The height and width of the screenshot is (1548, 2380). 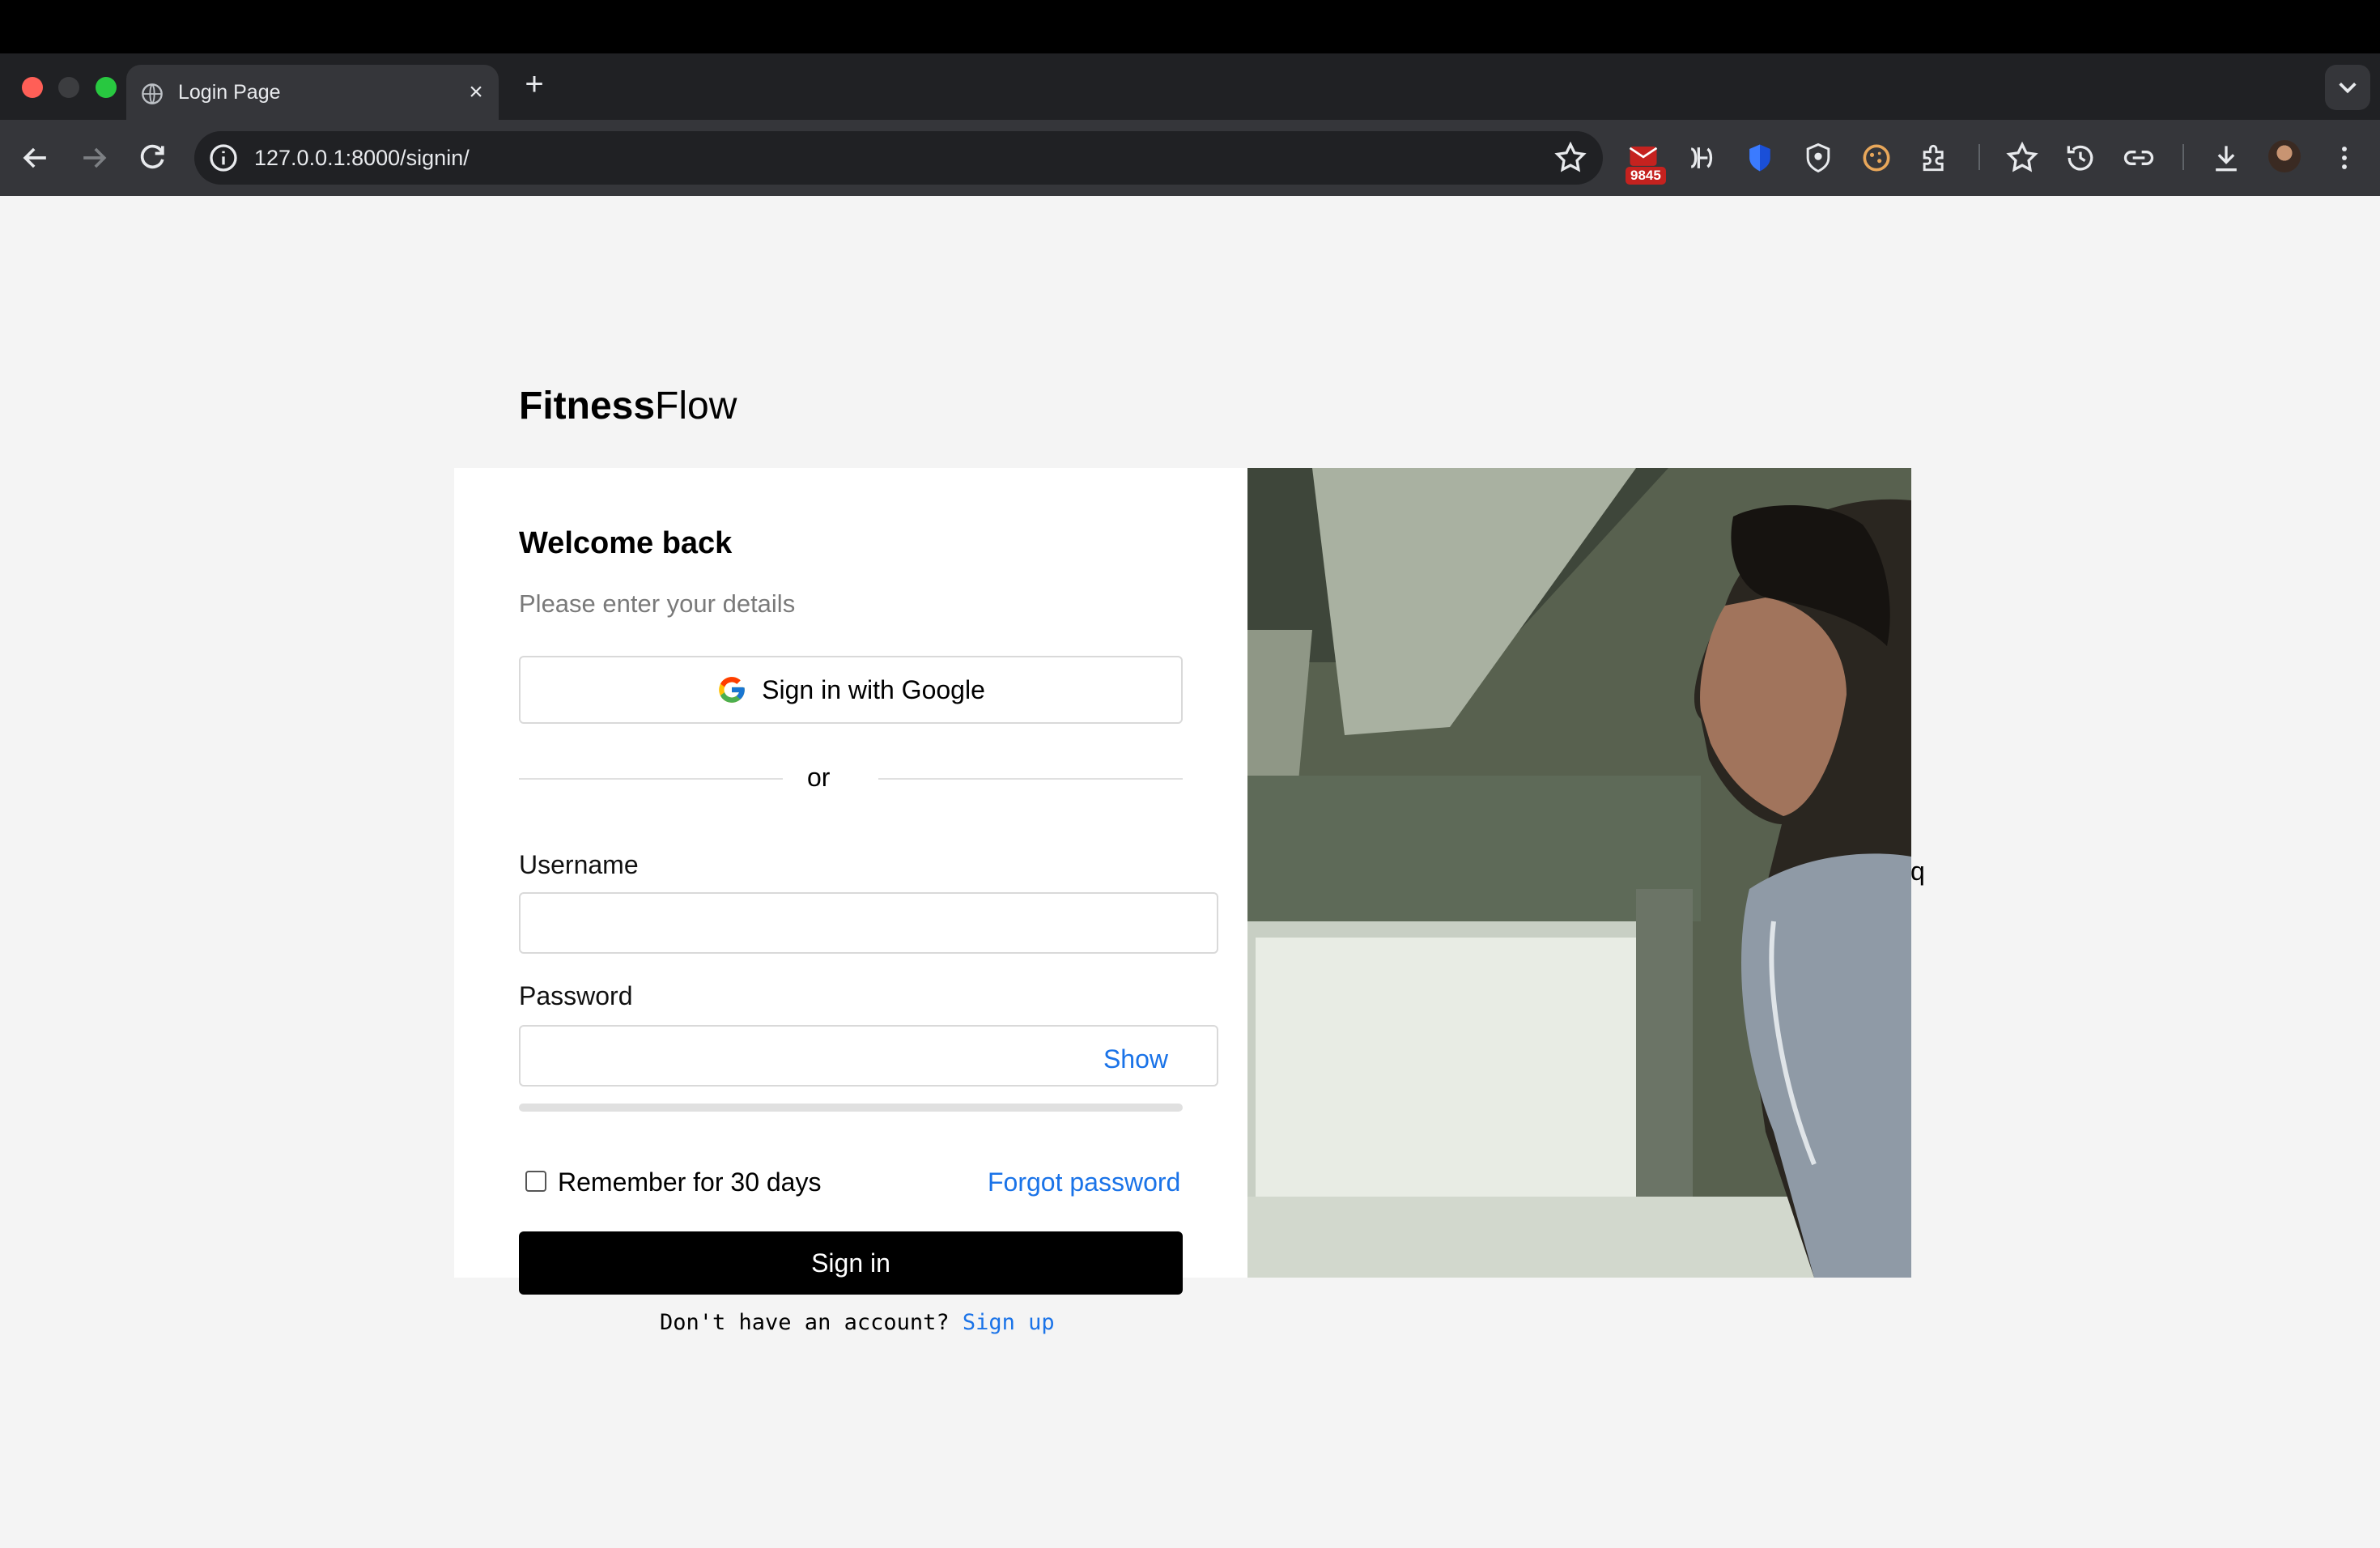 What do you see at coordinates (1084, 1182) in the screenshot?
I see `forgot-password-link: Forgot password` at bounding box center [1084, 1182].